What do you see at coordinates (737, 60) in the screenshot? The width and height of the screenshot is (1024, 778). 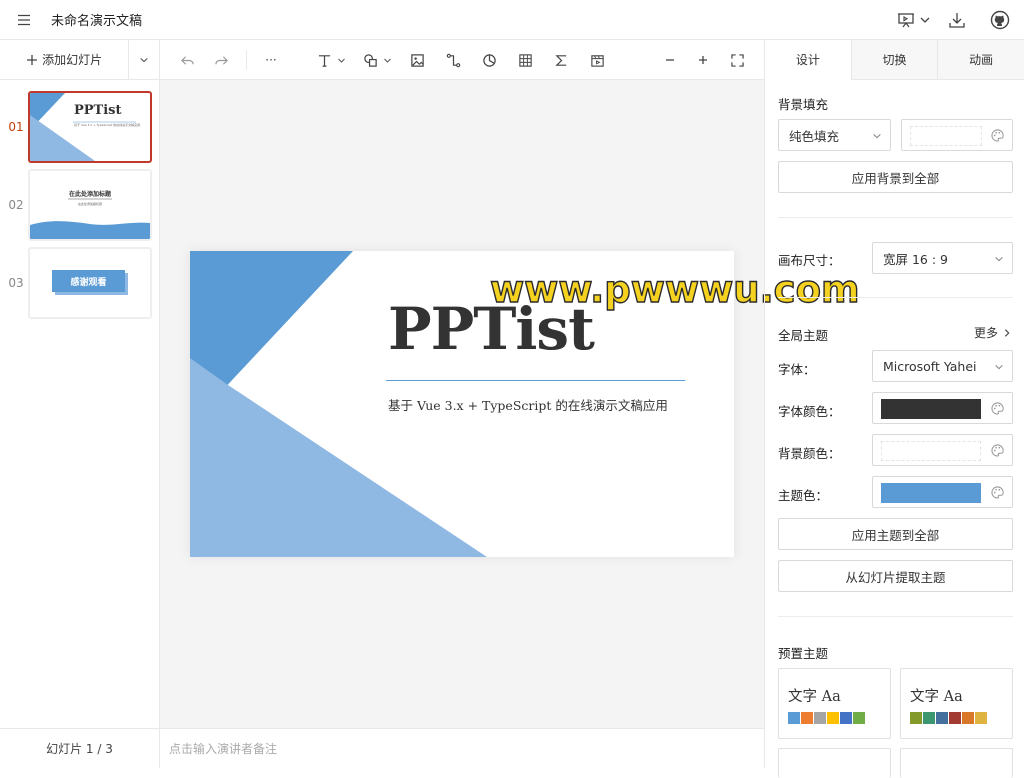 I see `fullscreen-button` at bounding box center [737, 60].